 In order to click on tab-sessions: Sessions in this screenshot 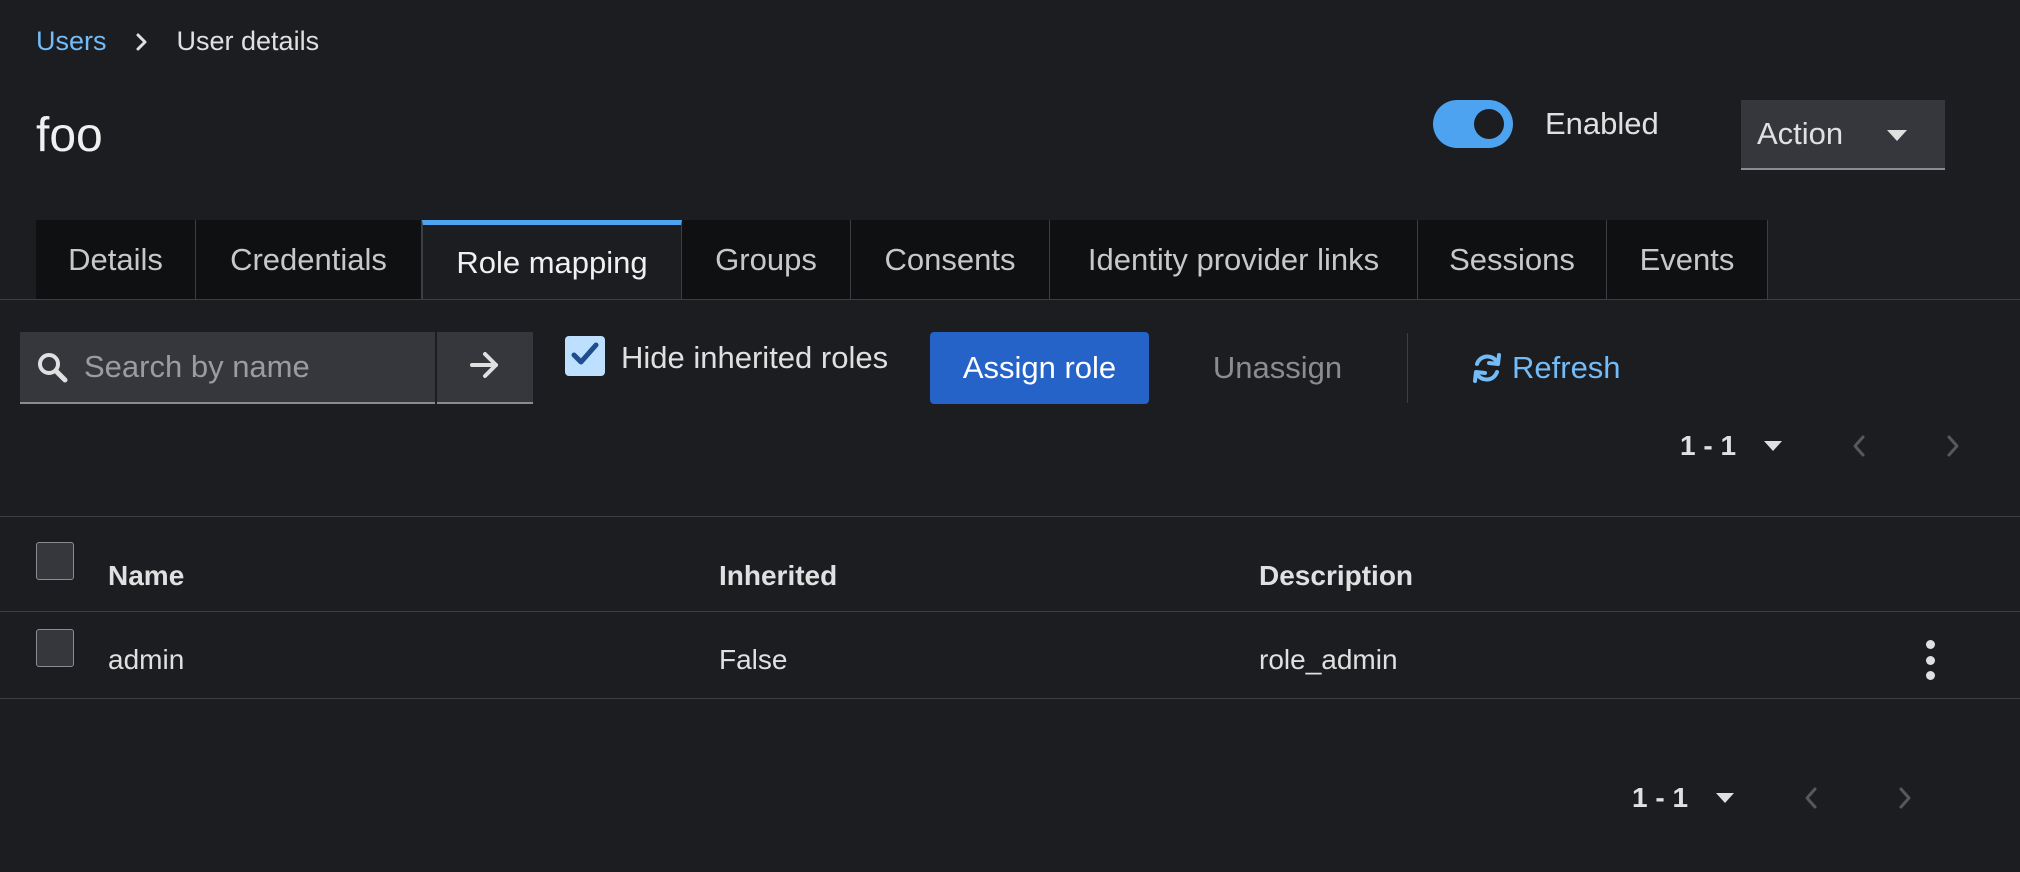, I will do `click(1512, 260)`.